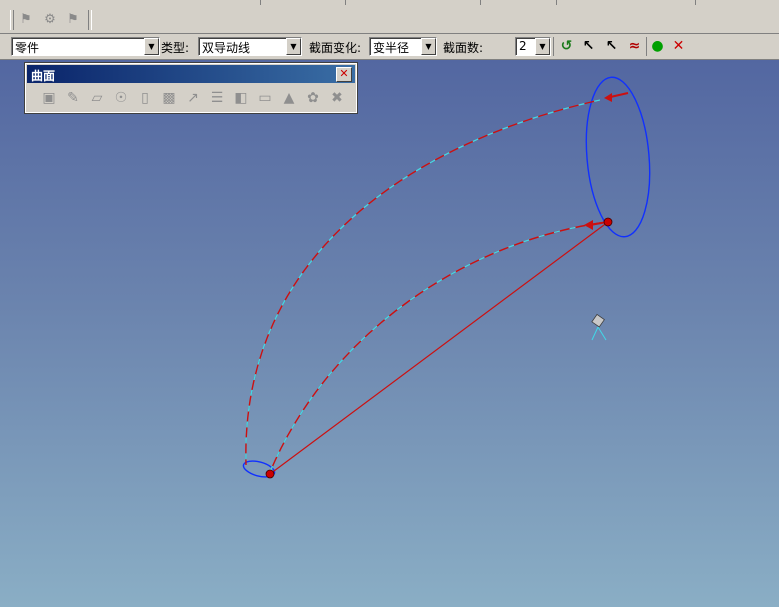  What do you see at coordinates (337, 98) in the screenshot?
I see `surface-13-icon: ✖` at bounding box center [337, 98].